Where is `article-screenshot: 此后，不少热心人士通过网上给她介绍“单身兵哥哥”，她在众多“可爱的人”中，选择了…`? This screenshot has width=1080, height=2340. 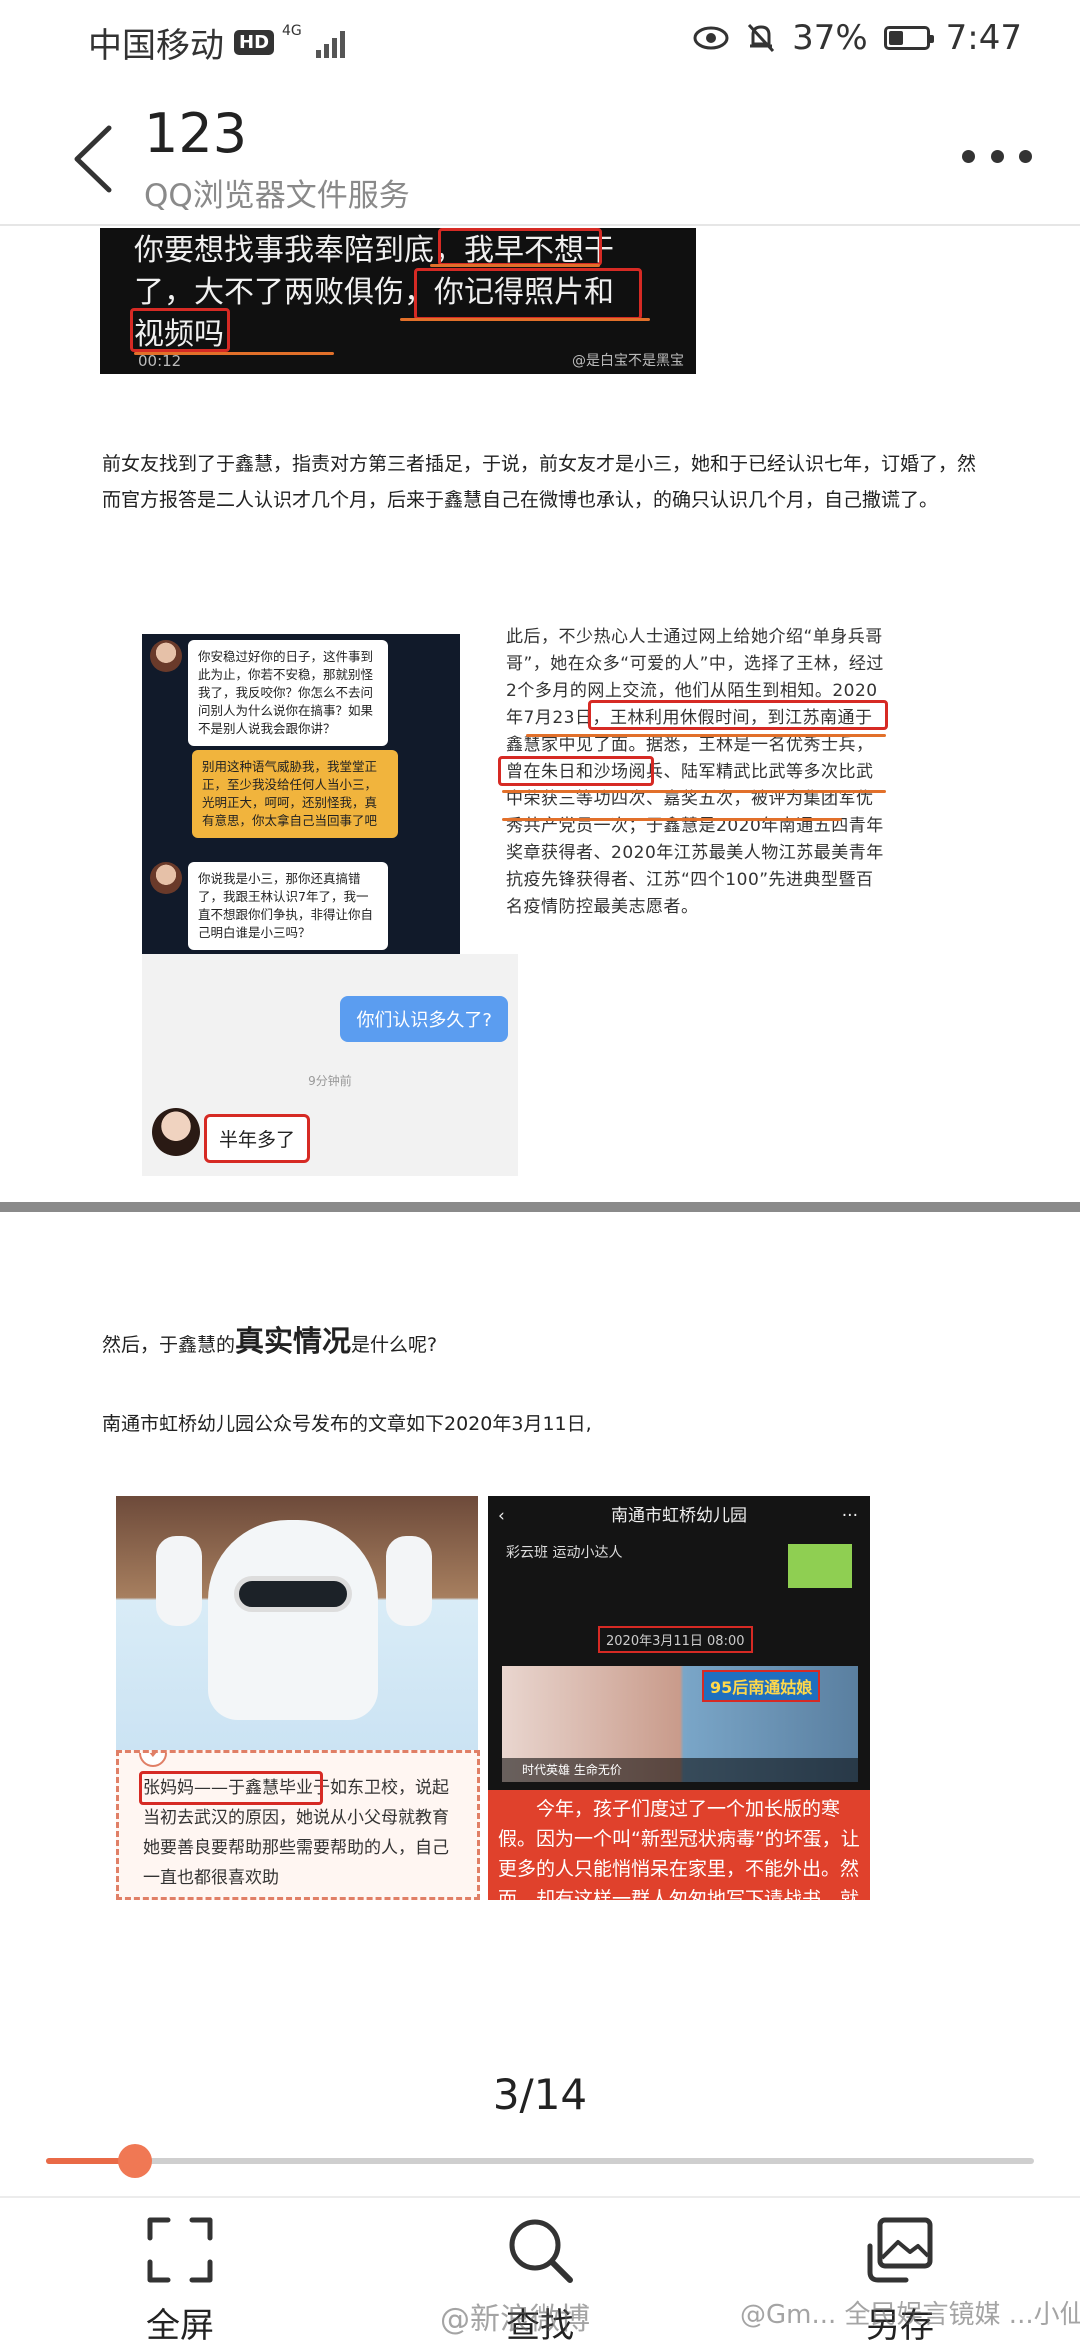
article-screenshot: 此后，不少热心人士通过网上给她介绍“单身兵哥哥”，她在众多“可爱的人”中，选择了… is located at coordinates (693, 780).